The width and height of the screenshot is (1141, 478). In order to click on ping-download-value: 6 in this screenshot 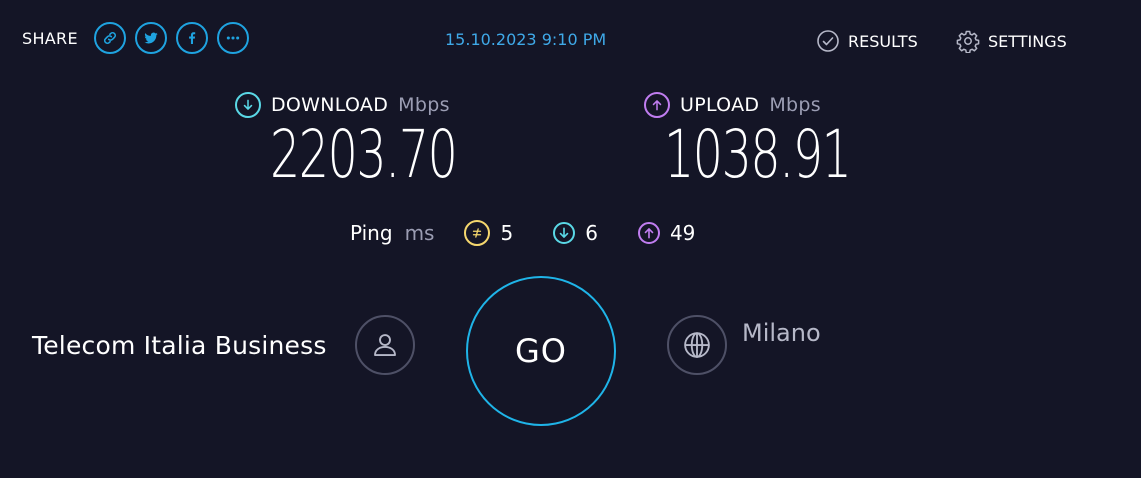, I will do `click(591, 233)`.